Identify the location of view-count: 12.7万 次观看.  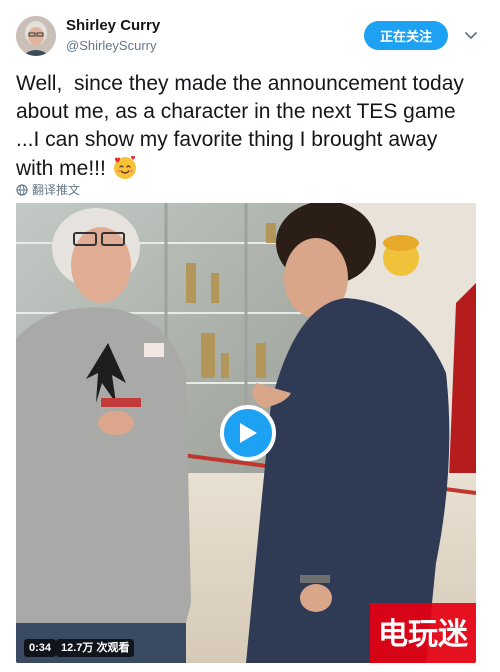
(95, 648).